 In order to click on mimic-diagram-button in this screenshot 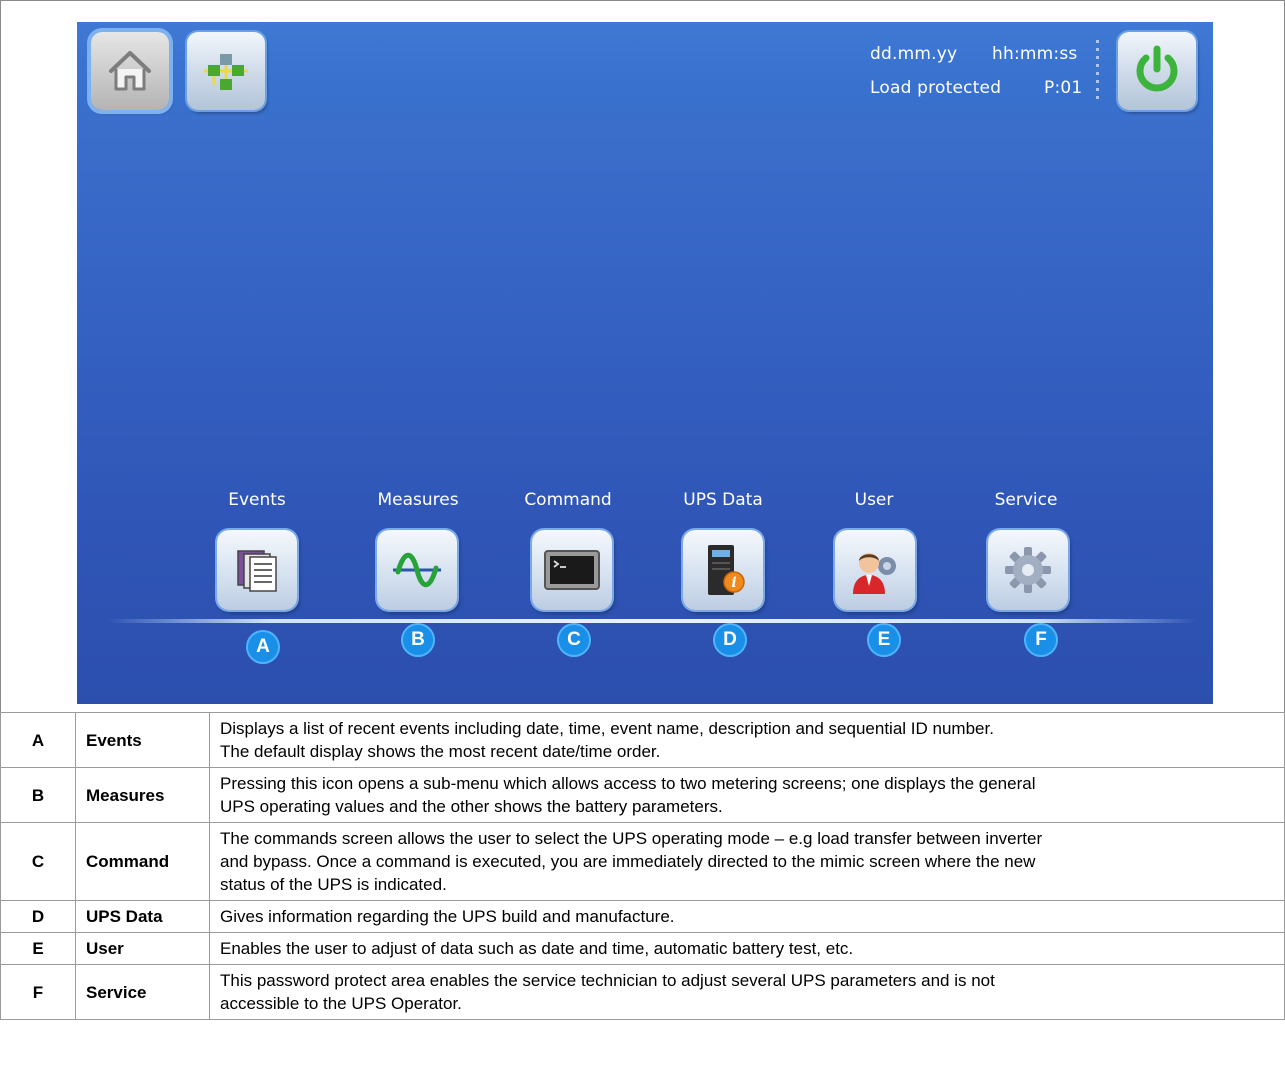, I will do `click(226, 71)`.